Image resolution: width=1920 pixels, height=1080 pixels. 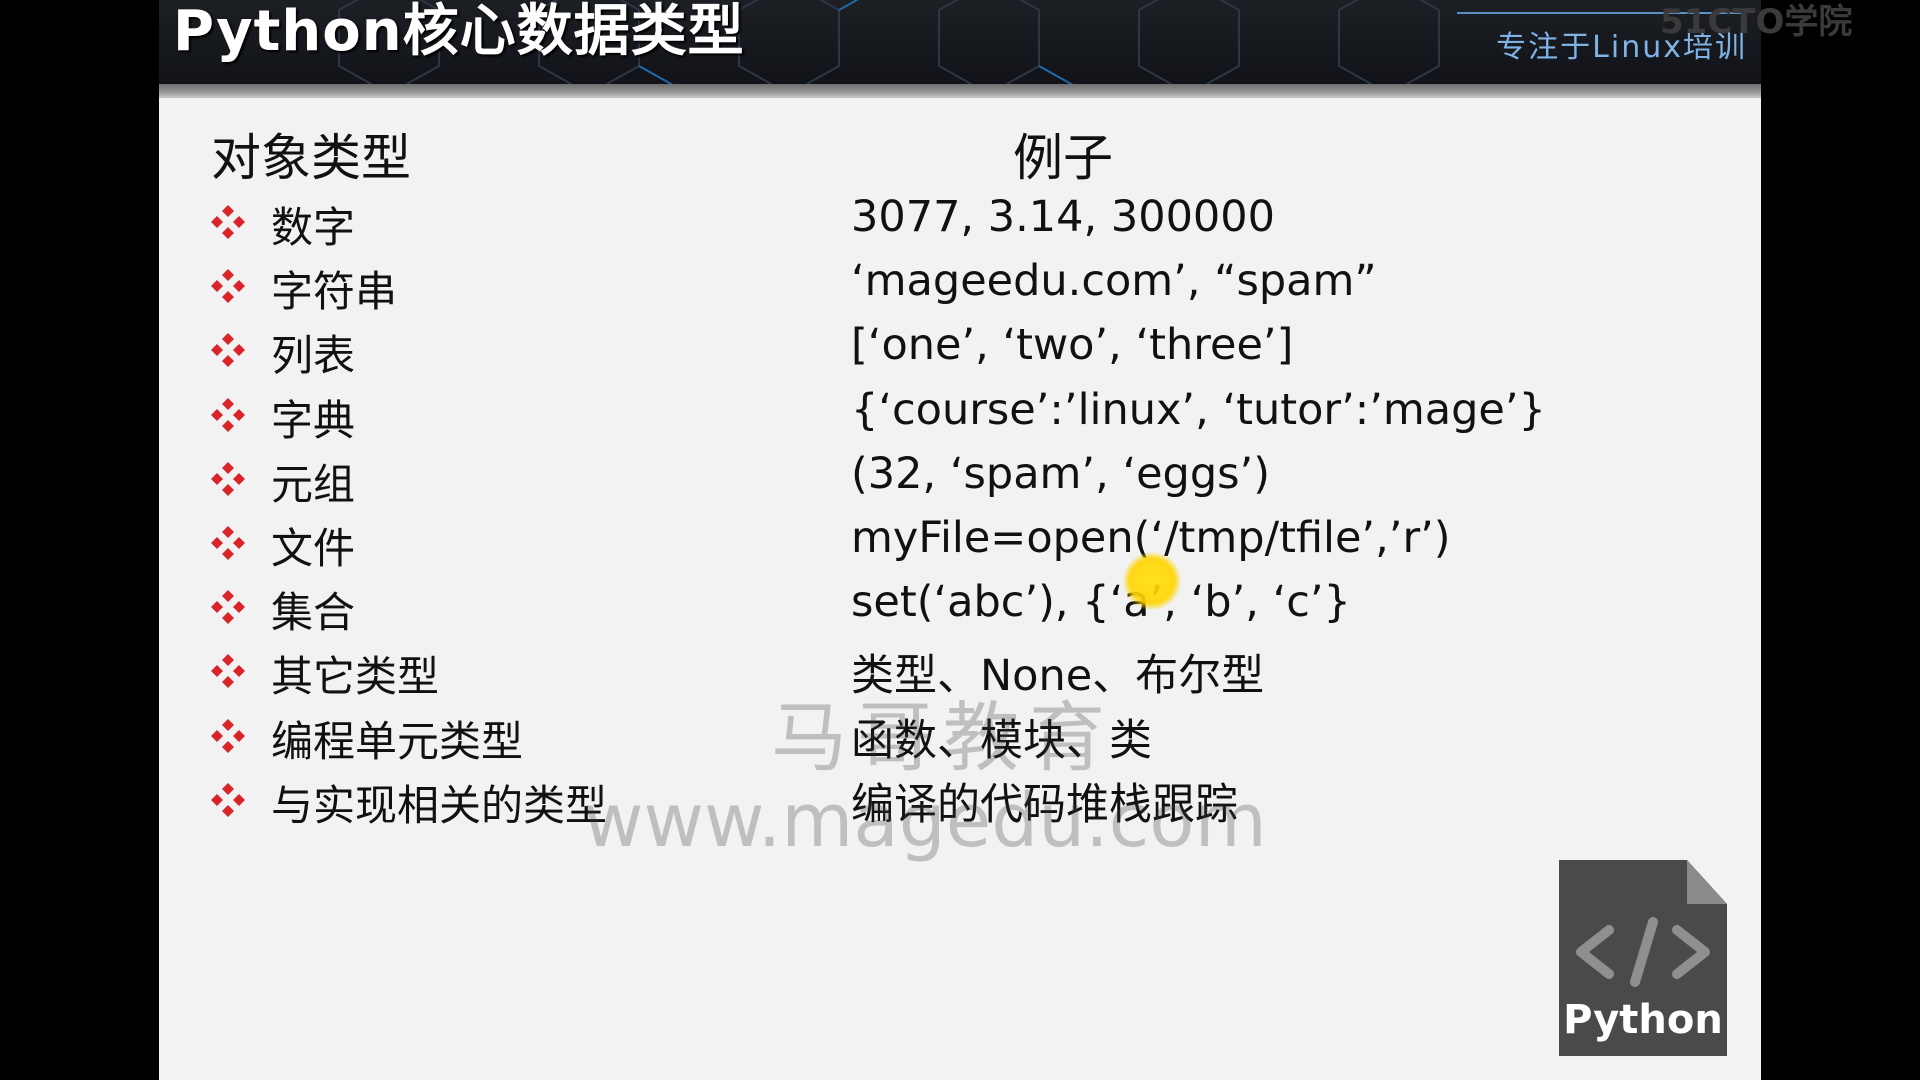 What do you see at coordinates (960, 42) in the screenshot?
I see `slide-header: Python核心数据类型 专注于Linux培训` at bounding box center [960, 42].